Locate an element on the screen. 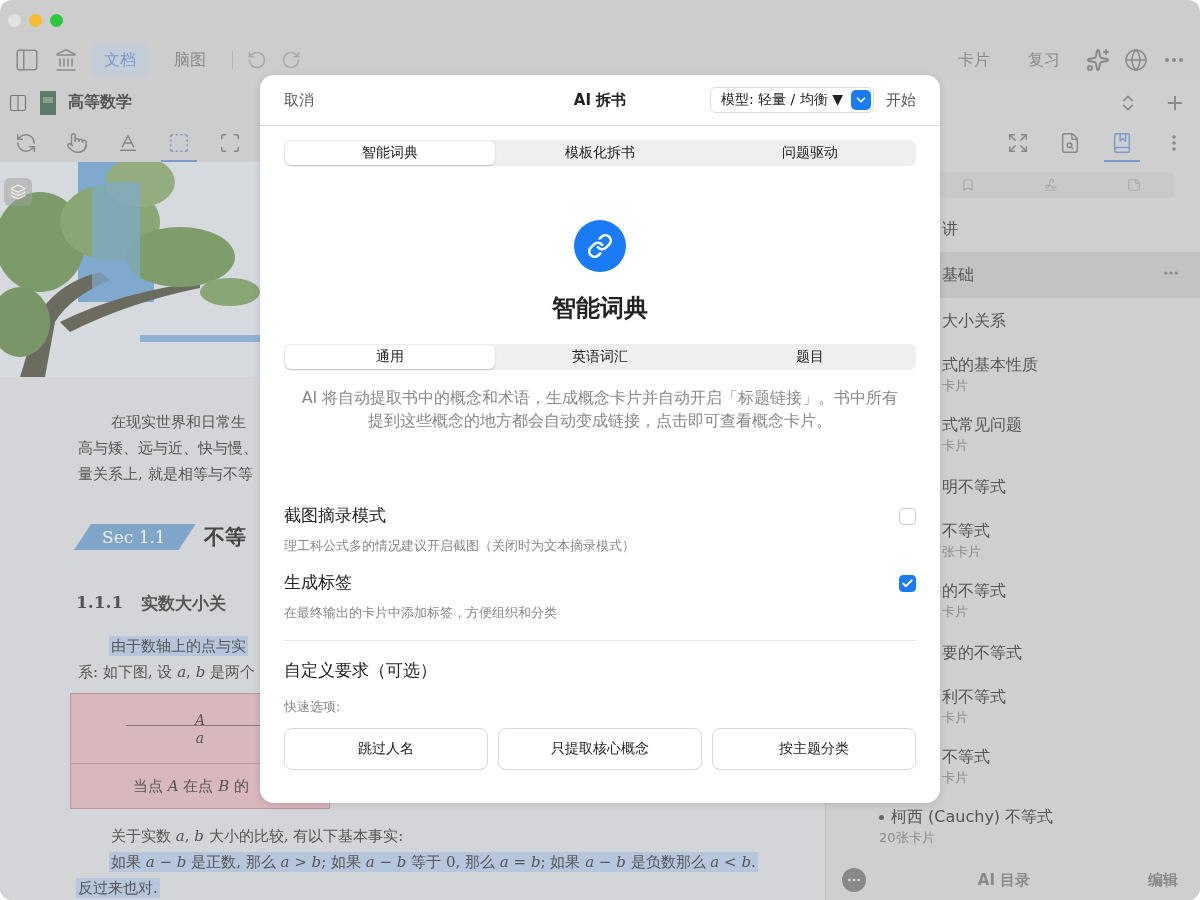  more-icon is located at coordinates (1174, 142).